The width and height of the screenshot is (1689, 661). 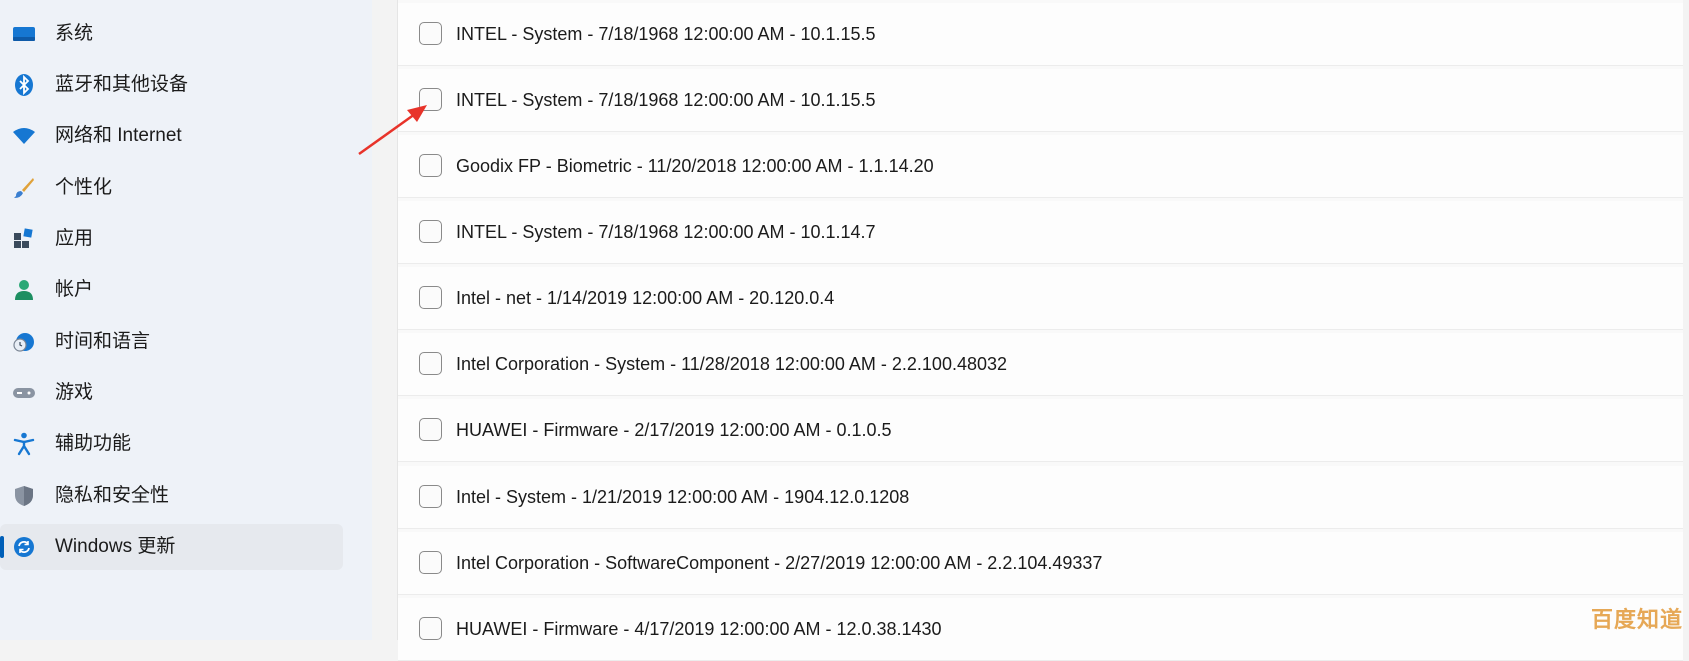 I want to click on sidebar-item-label: 应用, so click(x=74, y=238).